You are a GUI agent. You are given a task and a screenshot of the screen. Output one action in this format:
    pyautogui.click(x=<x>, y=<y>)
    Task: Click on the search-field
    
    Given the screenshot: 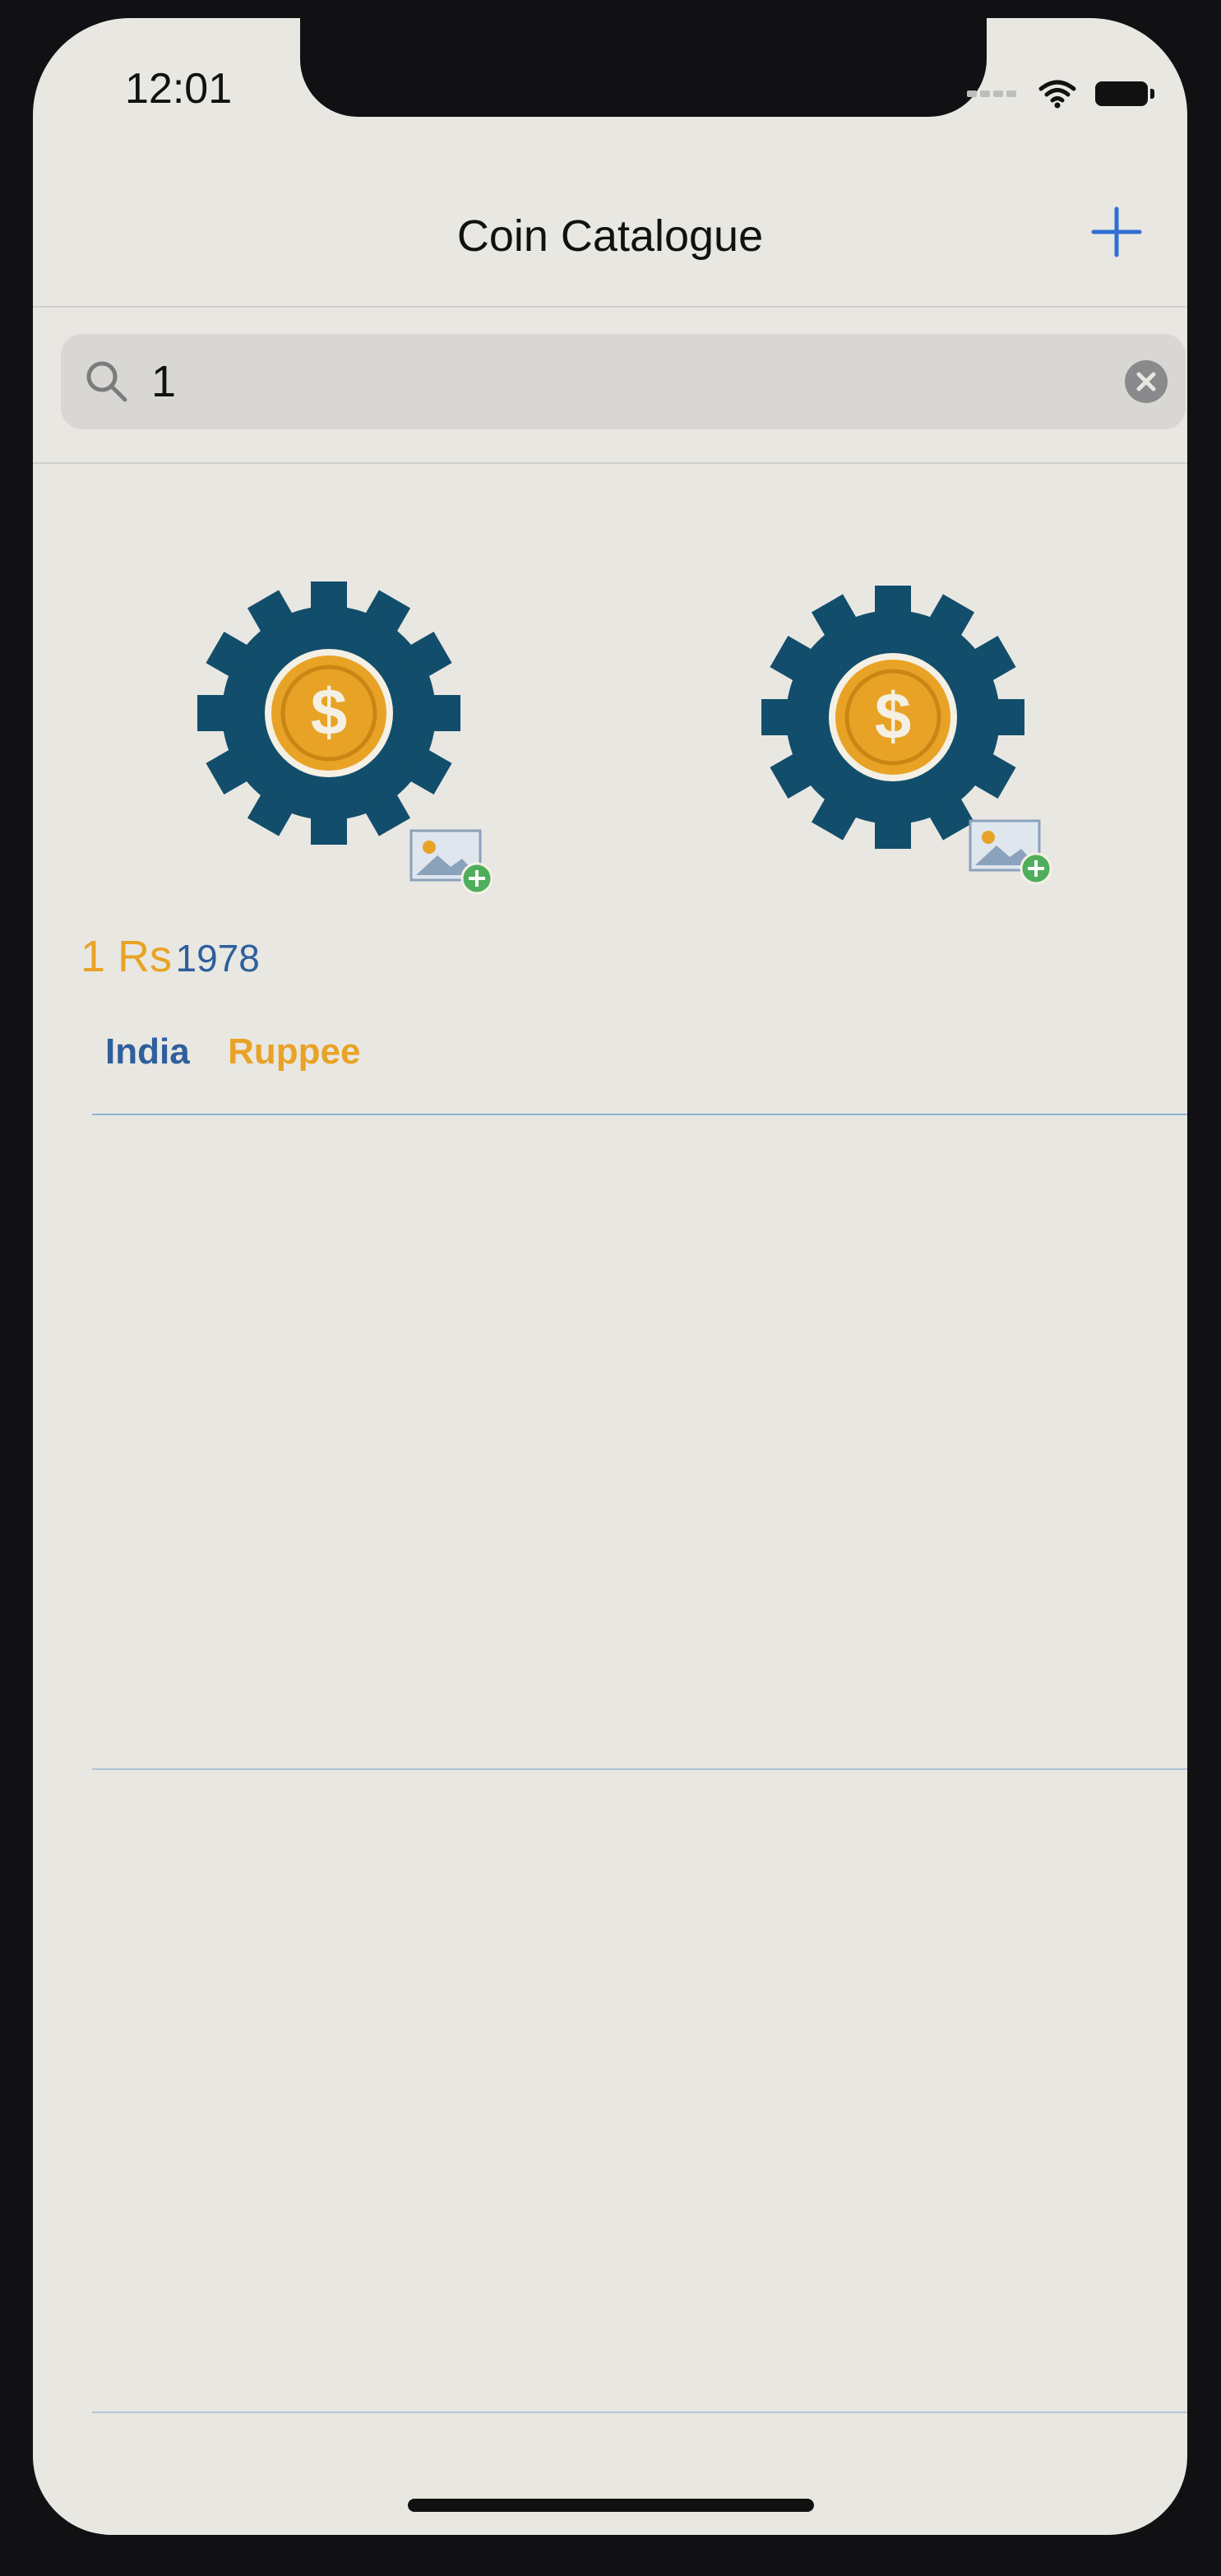 What is the action you would take?
    pyautogui.click(x=623, y=382)
    